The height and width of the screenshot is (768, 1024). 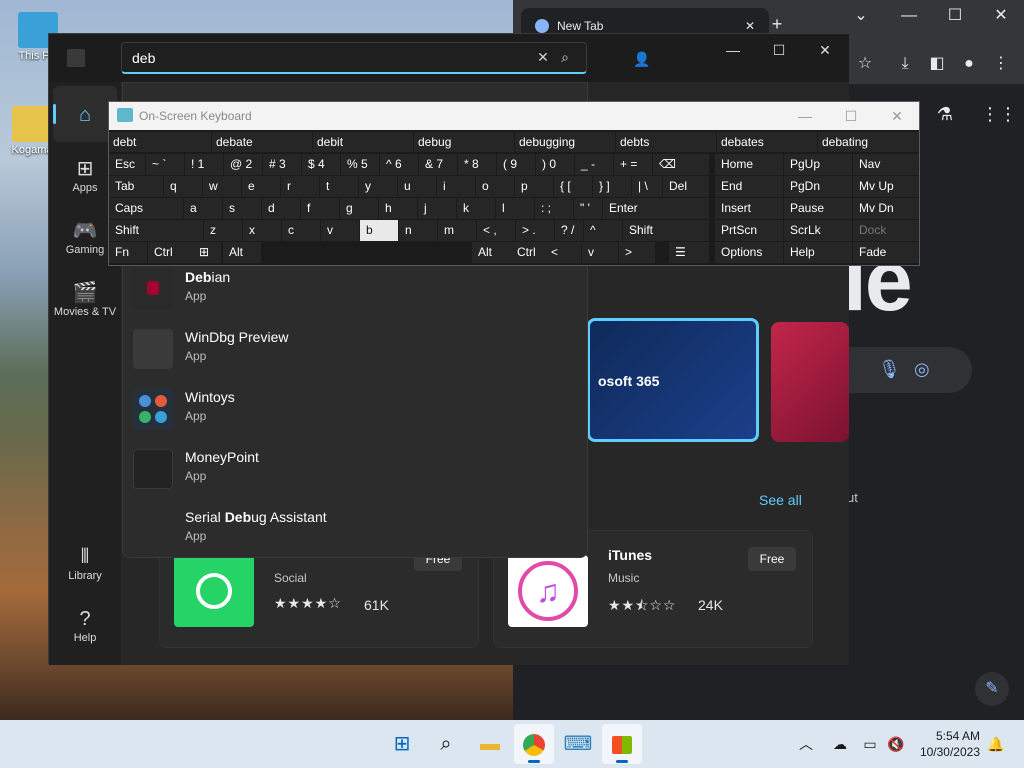 I want to click on prediction-item: debating, so click(x=868, y=142).